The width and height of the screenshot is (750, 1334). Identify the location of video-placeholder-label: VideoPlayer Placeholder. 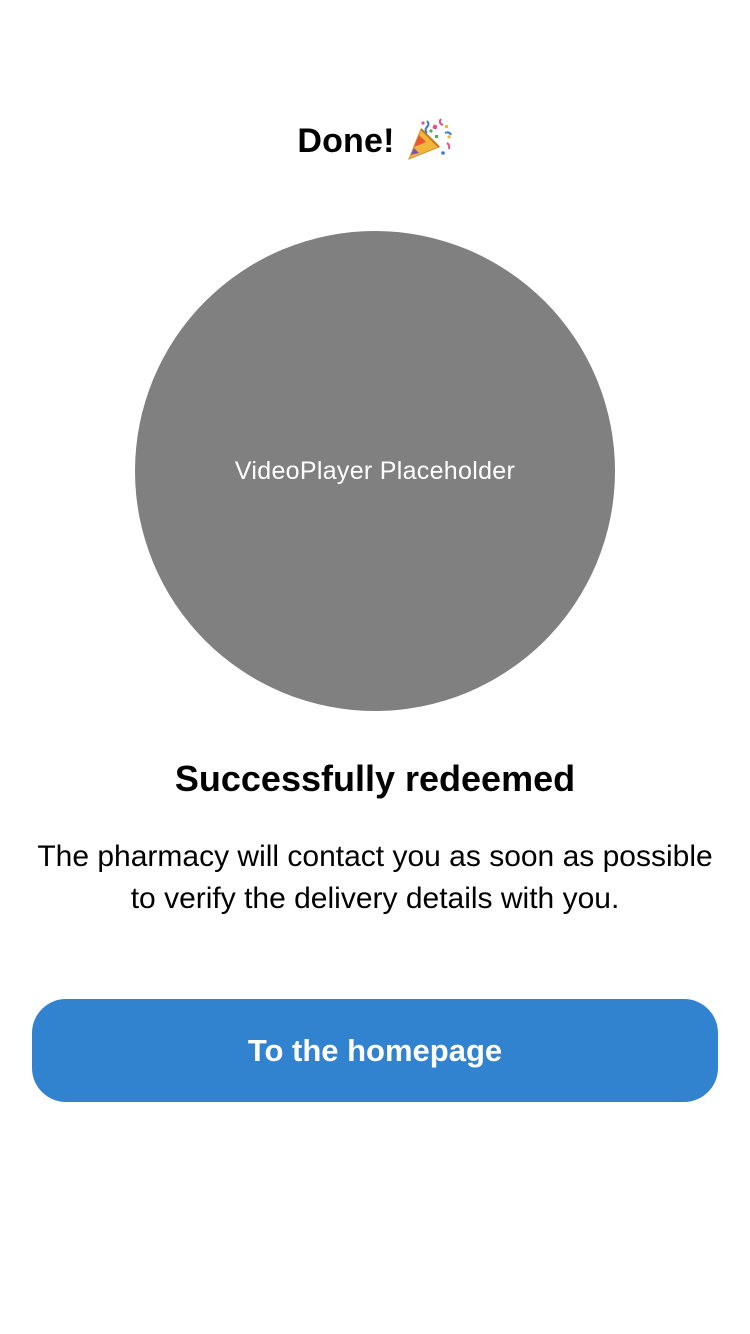
(375, 470).